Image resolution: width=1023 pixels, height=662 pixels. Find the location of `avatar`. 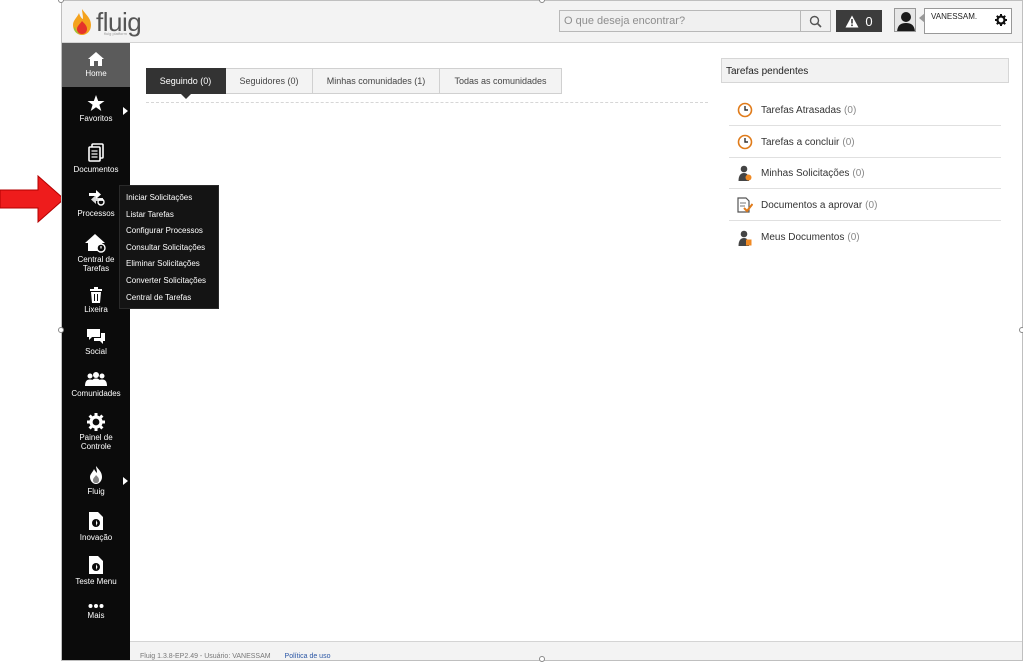

avatar is located at coordinates (905, 20).